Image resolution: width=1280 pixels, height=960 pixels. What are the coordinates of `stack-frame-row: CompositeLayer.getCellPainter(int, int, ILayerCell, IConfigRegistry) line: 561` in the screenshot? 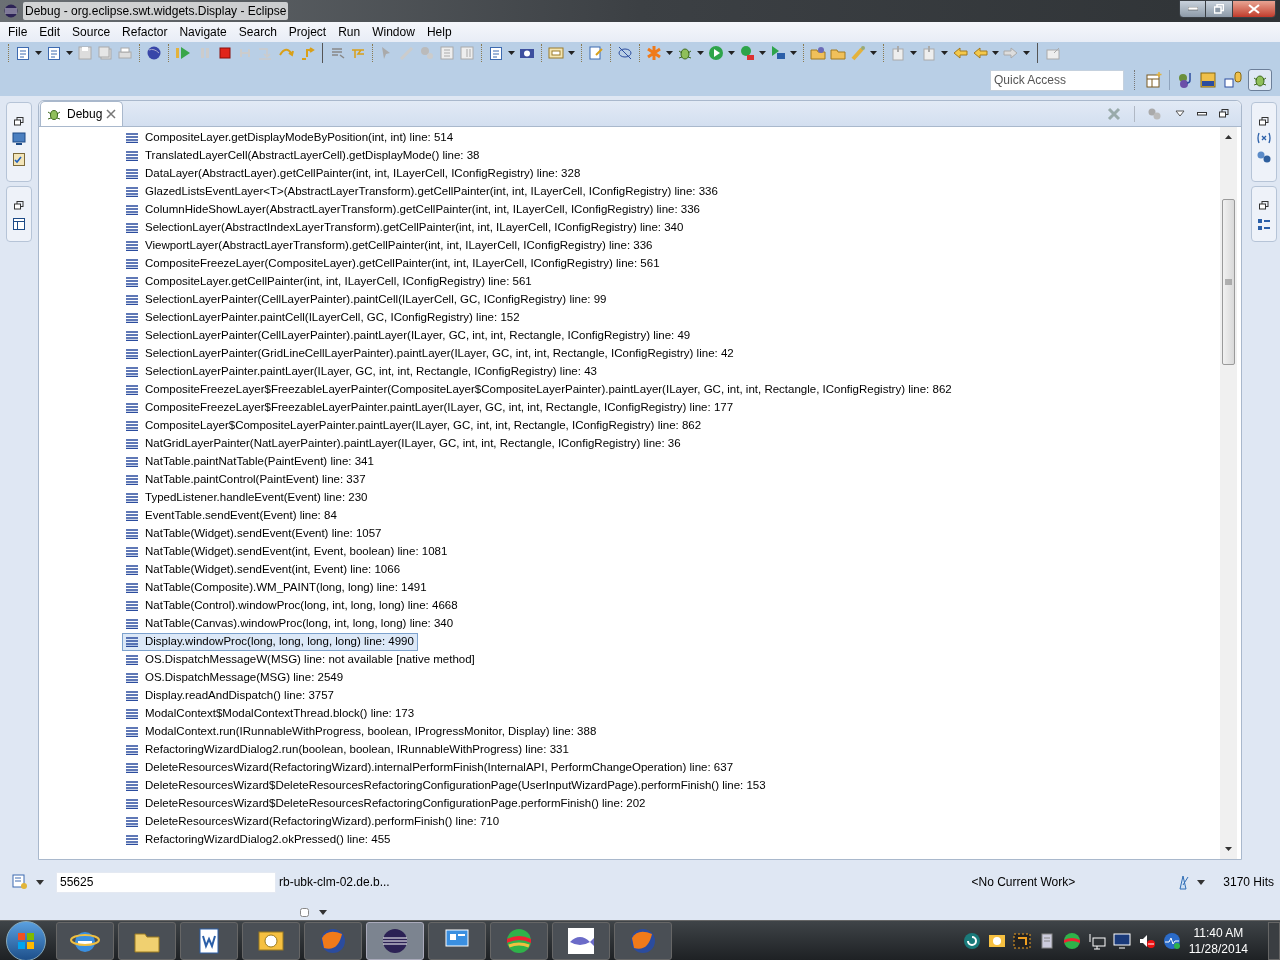 It's located at (329, 282).